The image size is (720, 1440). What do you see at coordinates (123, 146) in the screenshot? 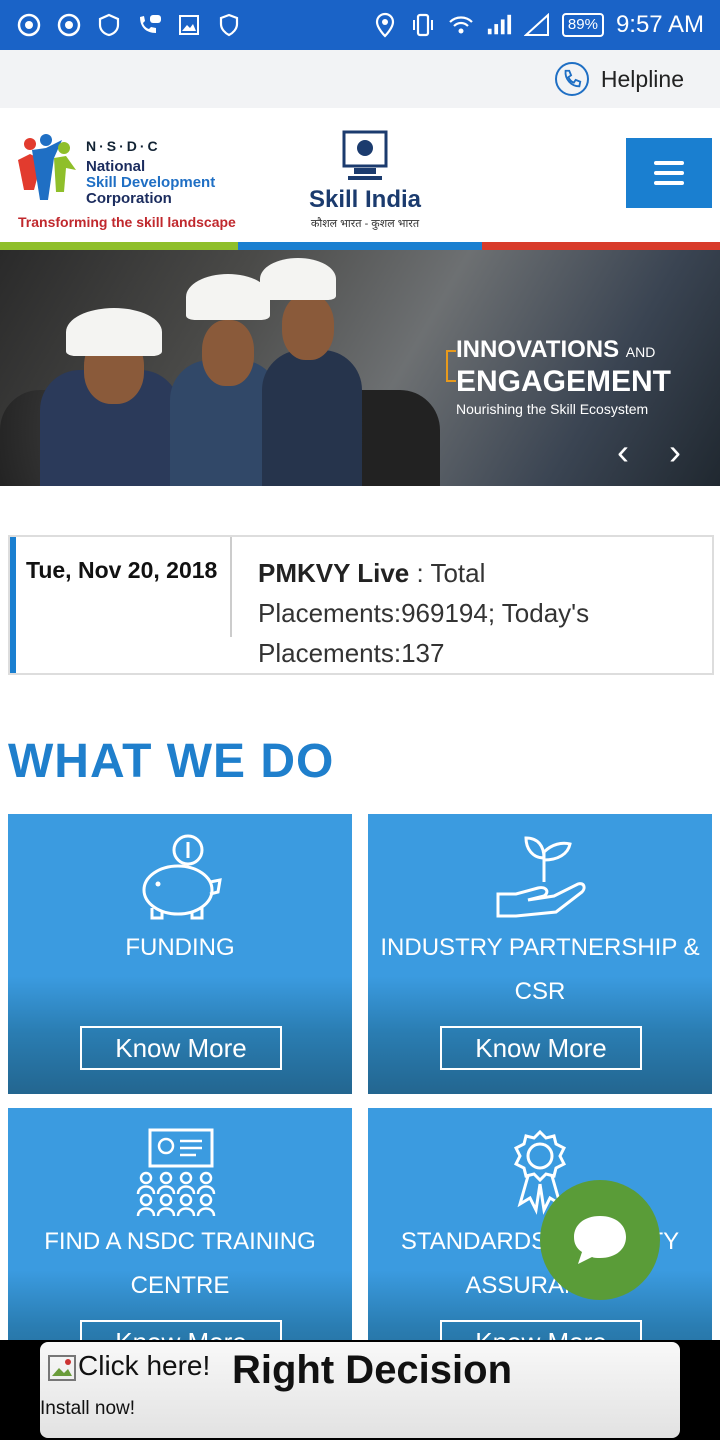
I see `nsdc-acronym: N·S·D·C` at bounding box center [123, 146].